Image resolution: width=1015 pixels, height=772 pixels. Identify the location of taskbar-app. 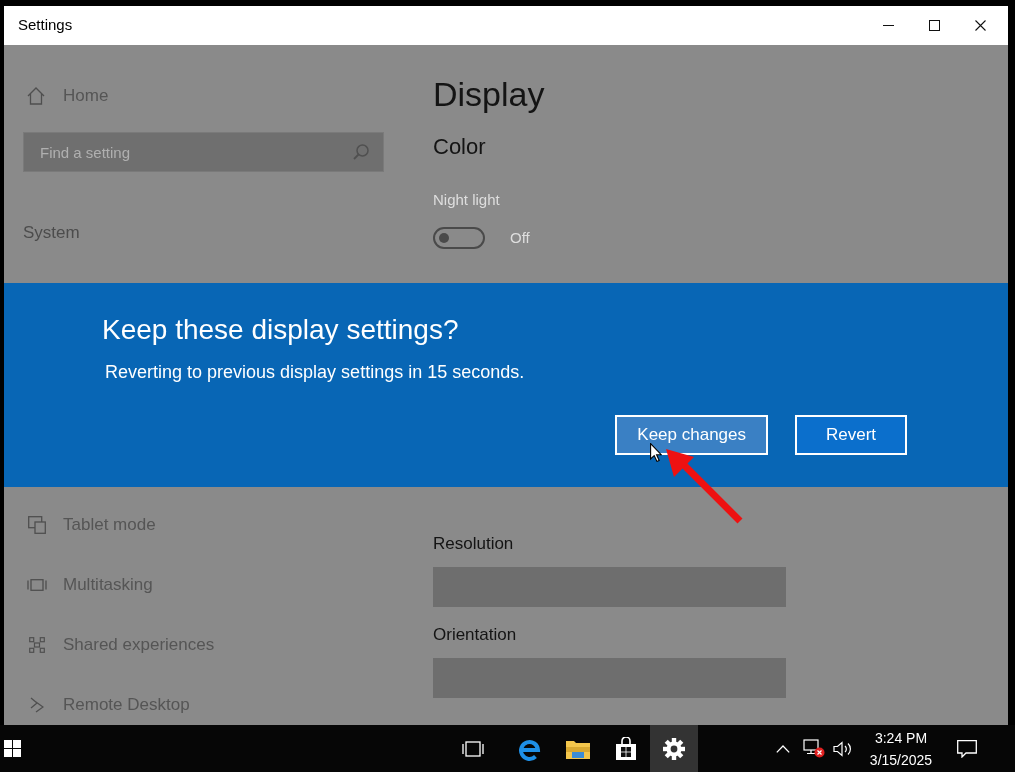
(674, 748).